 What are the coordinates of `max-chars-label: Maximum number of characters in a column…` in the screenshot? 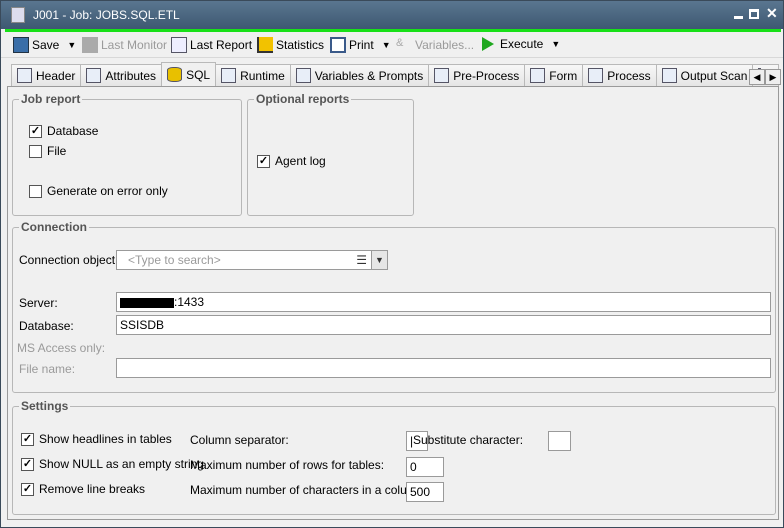 It's located at (308, 490).